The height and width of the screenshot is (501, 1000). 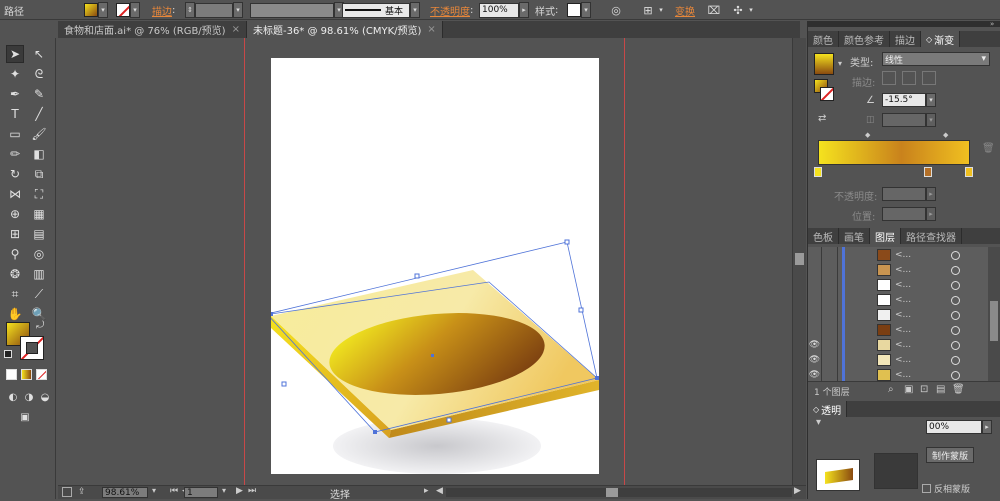 What do you see at coordinates (714, 10) in the screenshot?
I see `isolate-icon: ⌧` at bounding box center [714, 10].